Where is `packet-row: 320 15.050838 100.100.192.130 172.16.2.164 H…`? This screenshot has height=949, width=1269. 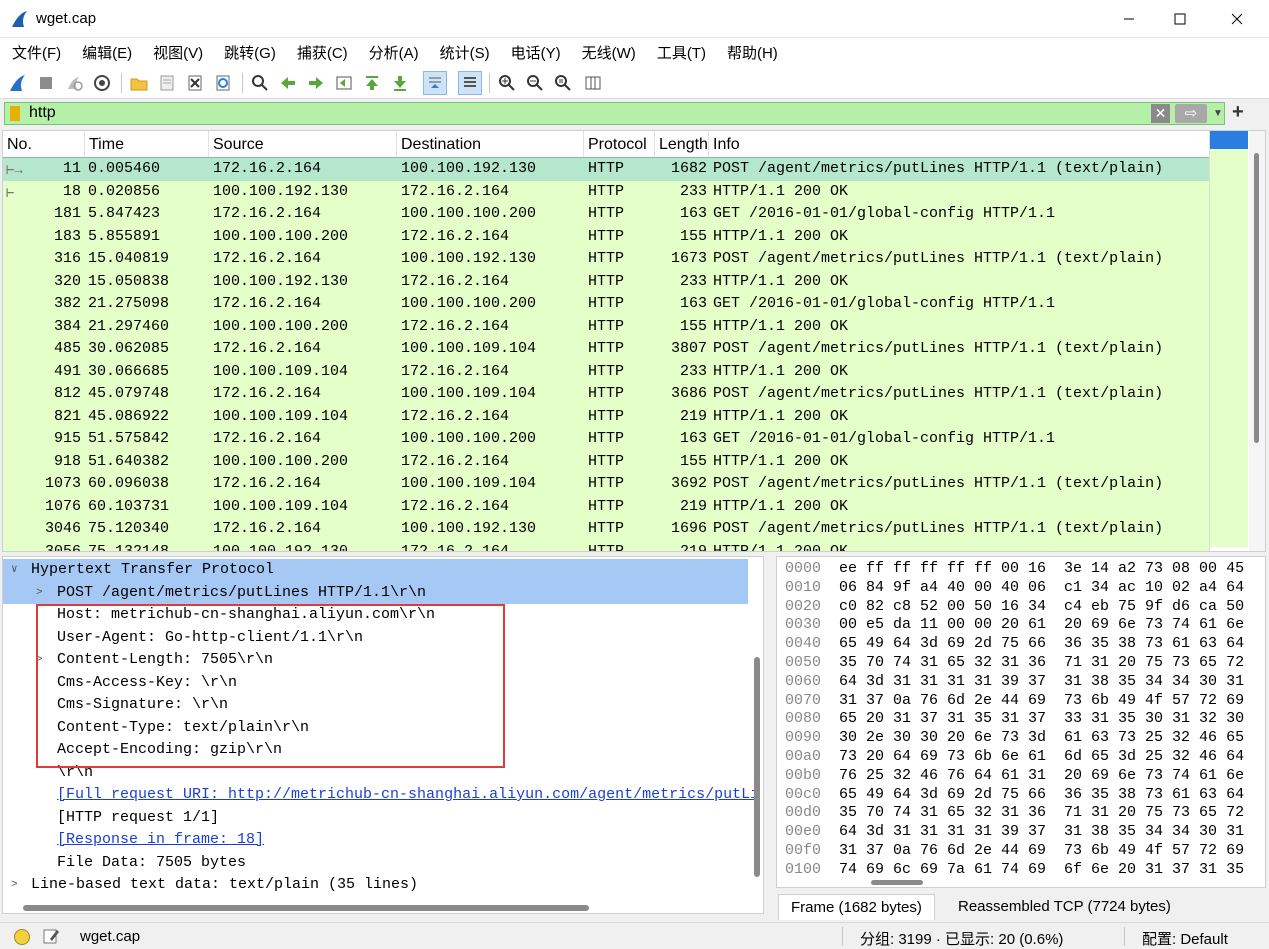
packet-row: 320 15.050838 100.100.192.130 172.16.2.164 H… is located at coordinates (606, 281).